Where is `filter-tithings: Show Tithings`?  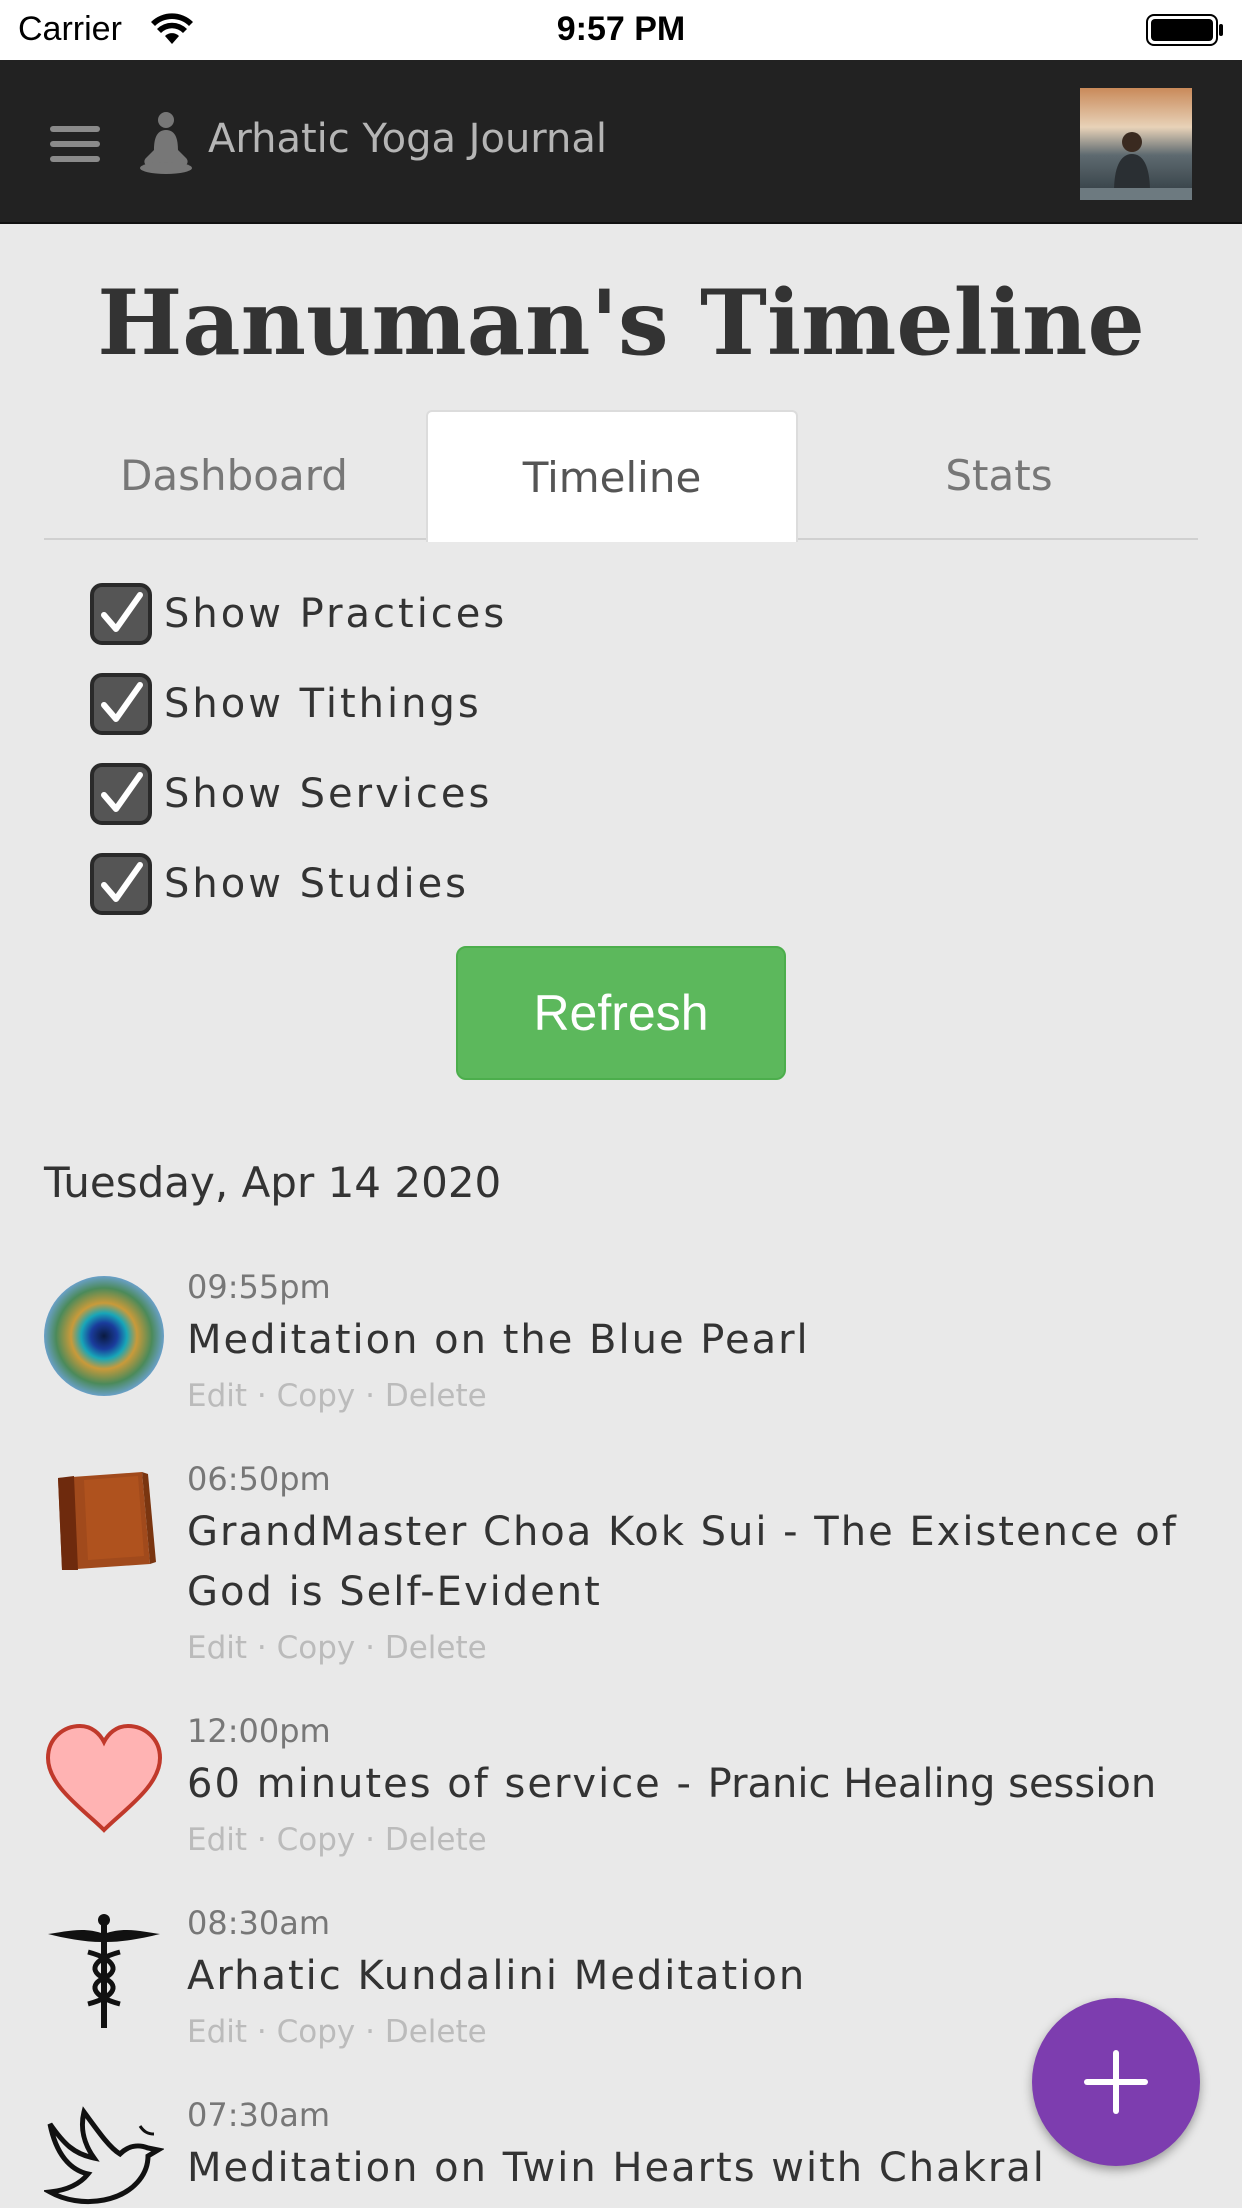 filter-tithings: Show Tithings is located at coordinates (286, 704).